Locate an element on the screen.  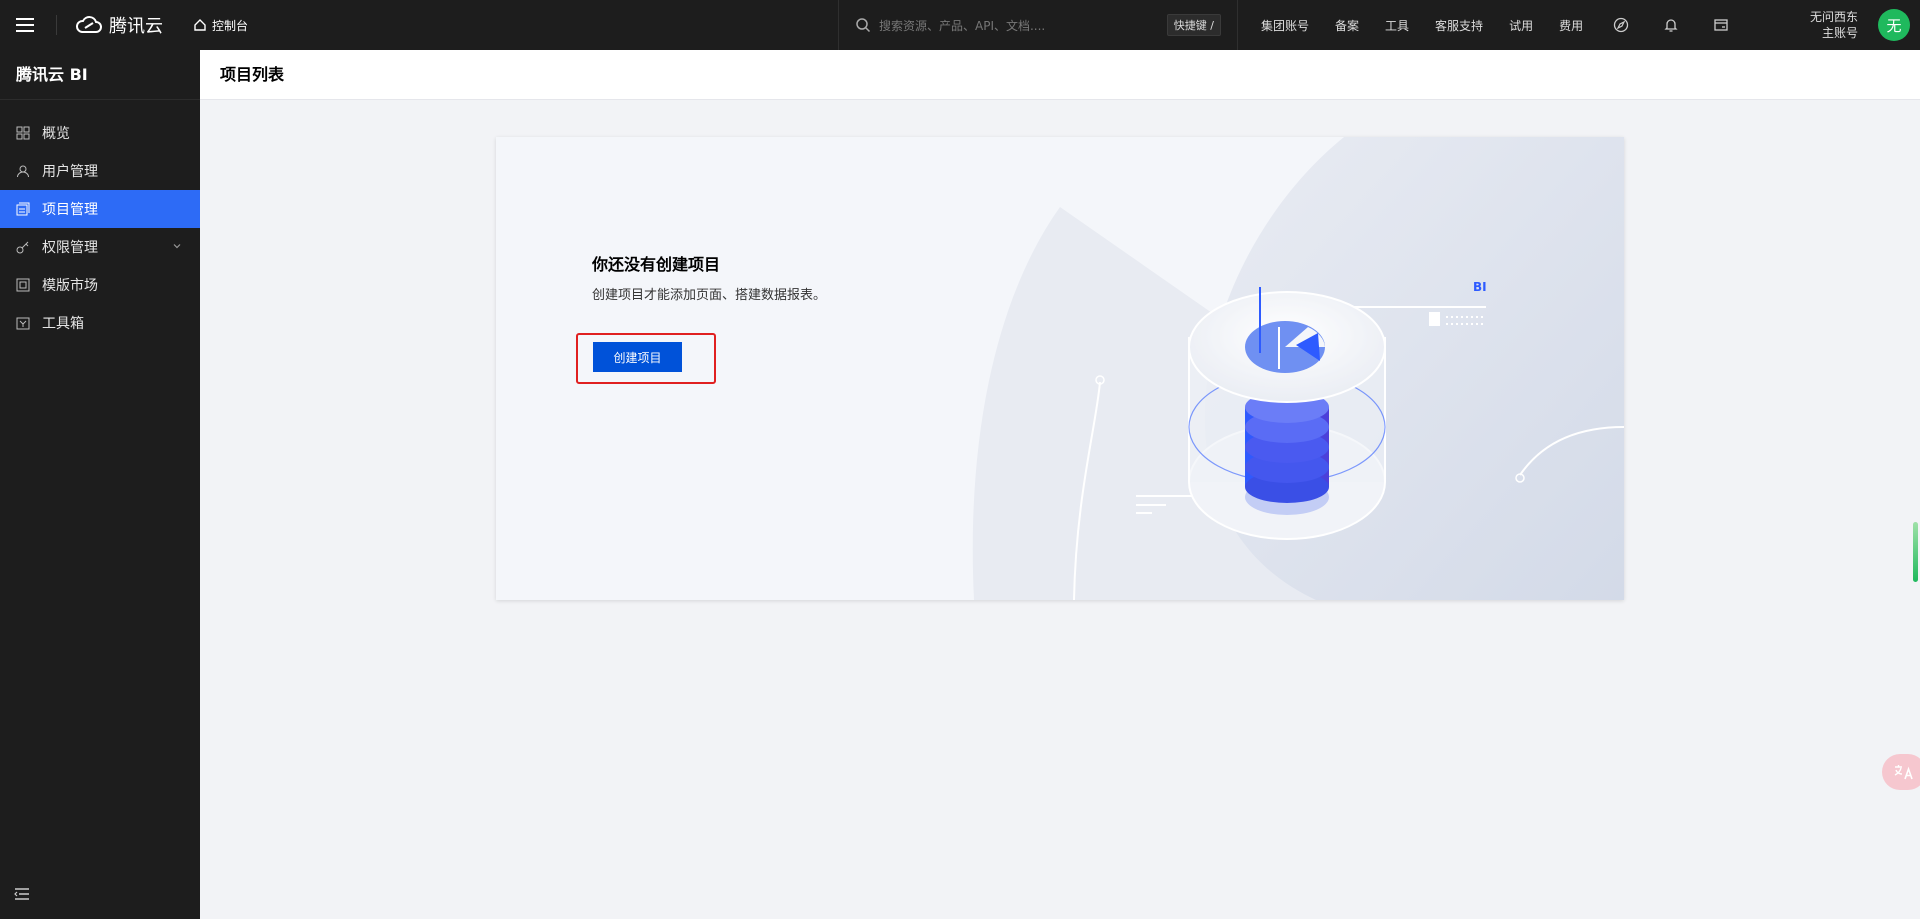
avatar: 无 is located at coordinates (1894, 25).